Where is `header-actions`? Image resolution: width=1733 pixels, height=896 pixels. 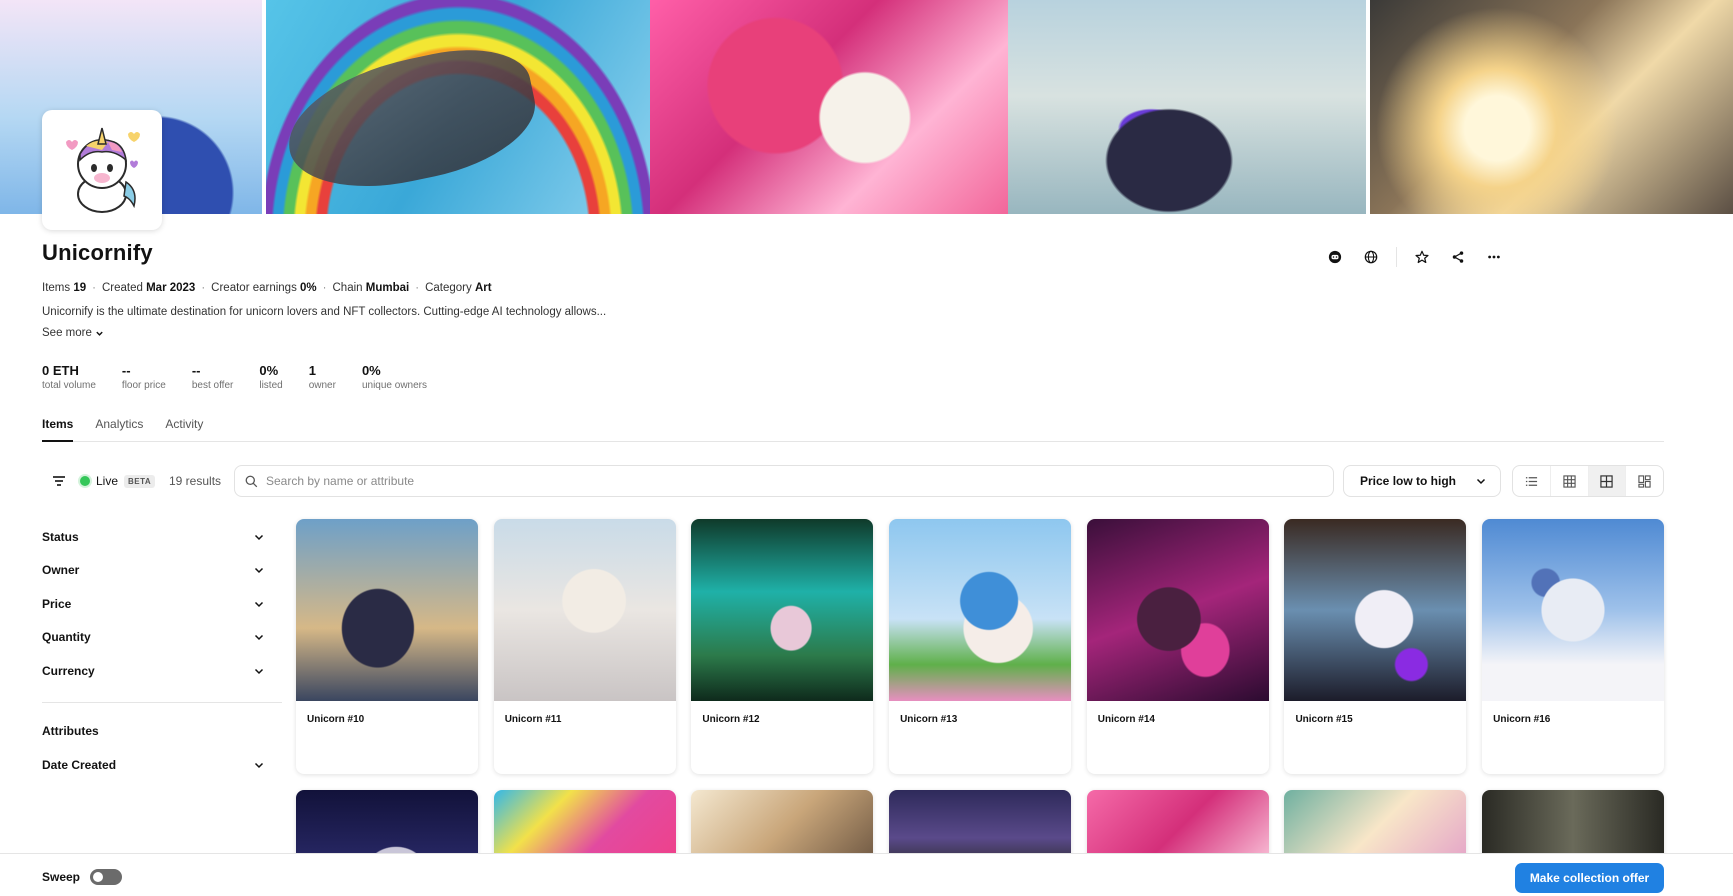
header-actions is located at coordinates (1414, 257).